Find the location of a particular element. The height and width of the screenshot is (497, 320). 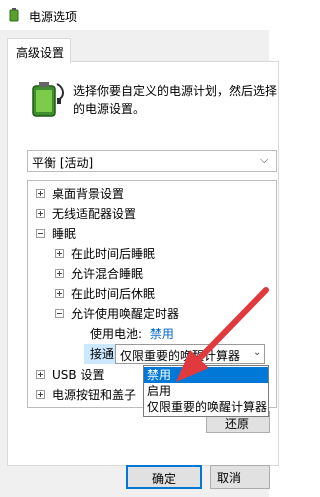

description-line-1: 选择你要自定义的电源计划，然后选择 is located at coordinates (175, 91).